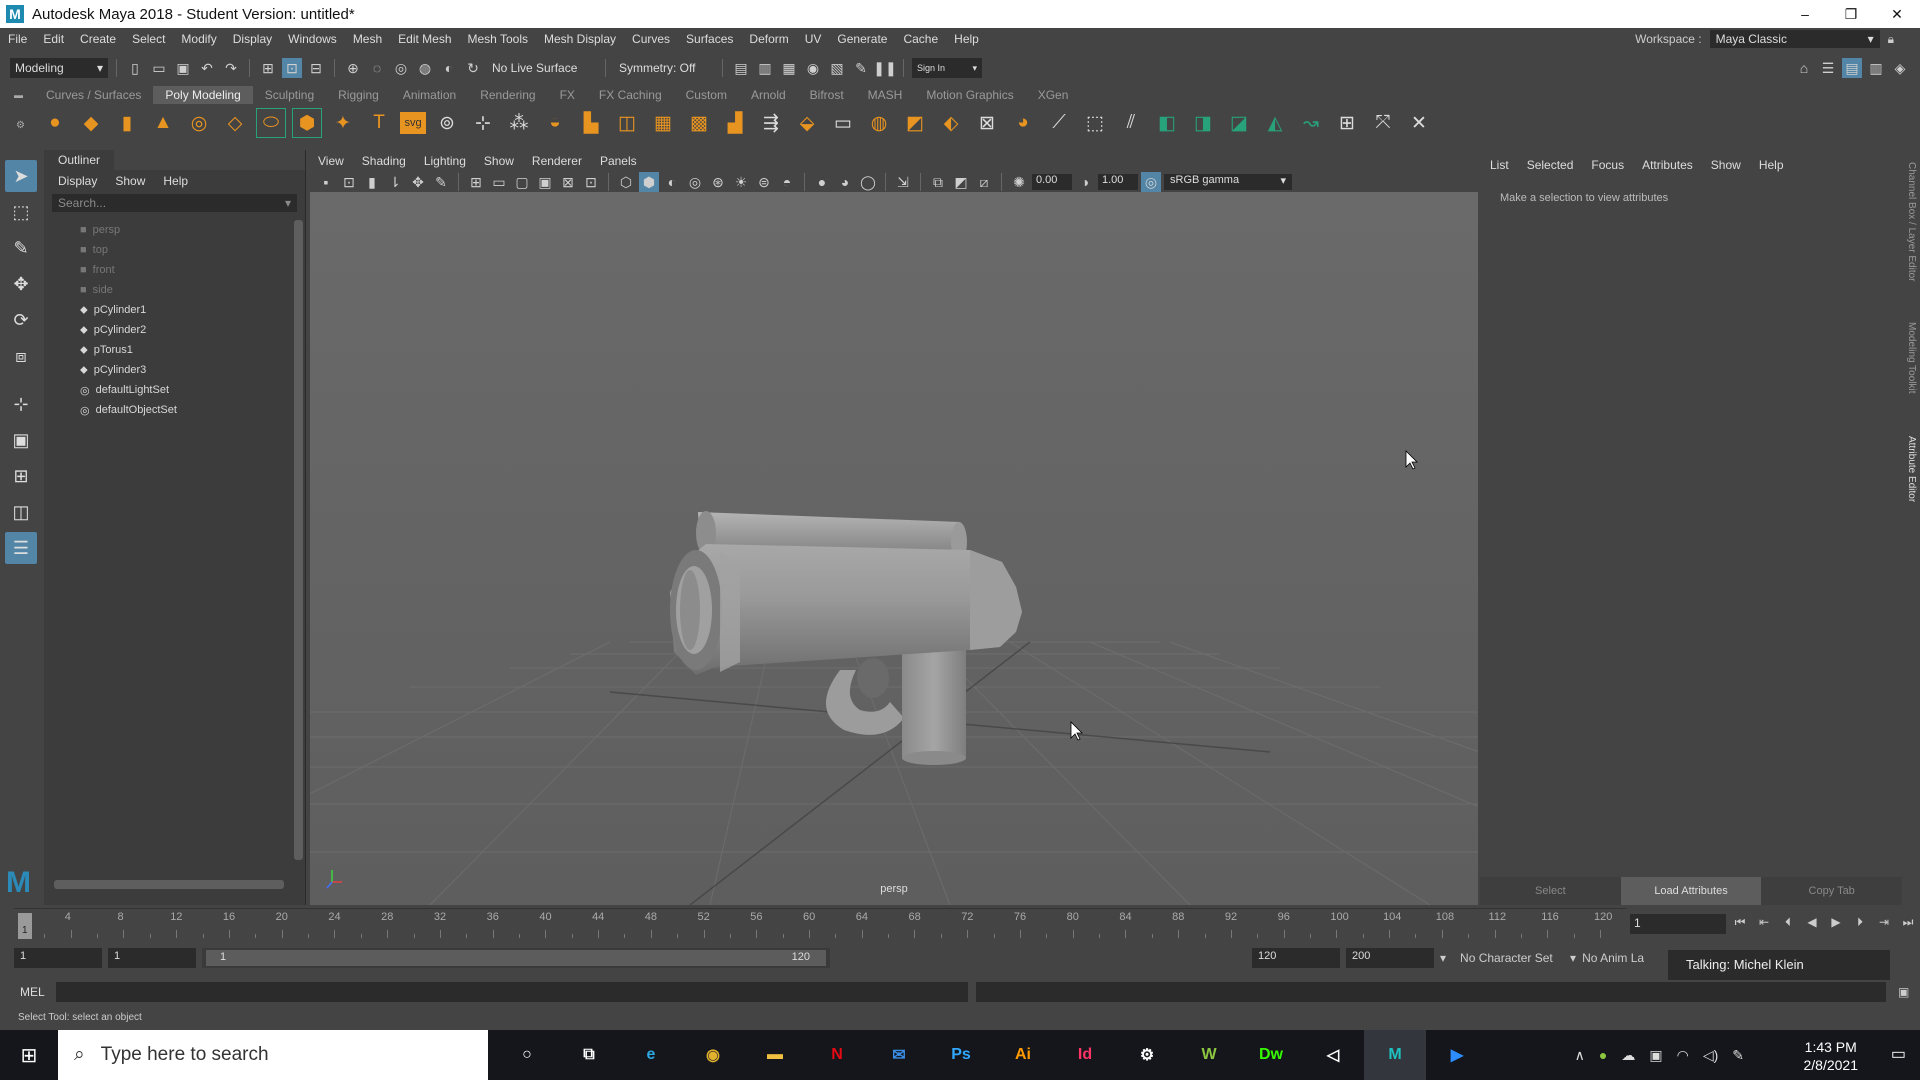  What do you see at coordinates (372, 182) in the screenshot?
I see `bookmark-icon: ▮` at bounding box center [372, 182].